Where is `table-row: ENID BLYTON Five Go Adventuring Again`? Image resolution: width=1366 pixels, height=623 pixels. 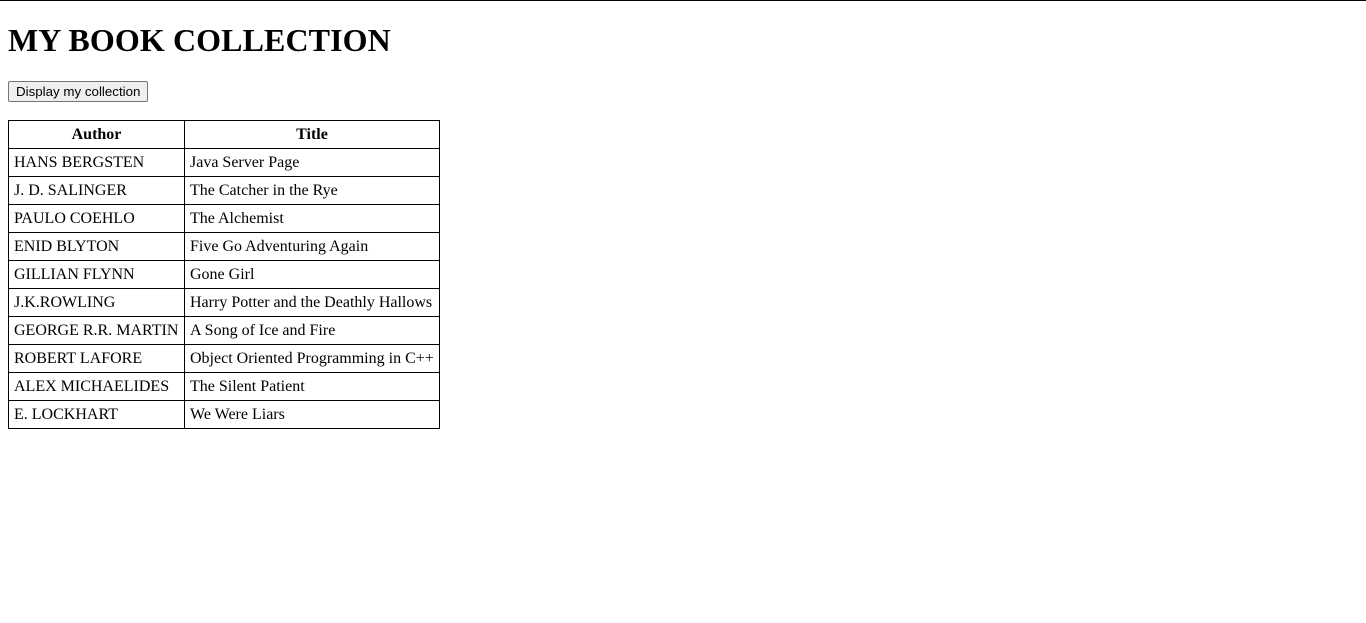
table-row: ENID BLYTON Five Go Adventuring Again is located at coordinates (224, 246).